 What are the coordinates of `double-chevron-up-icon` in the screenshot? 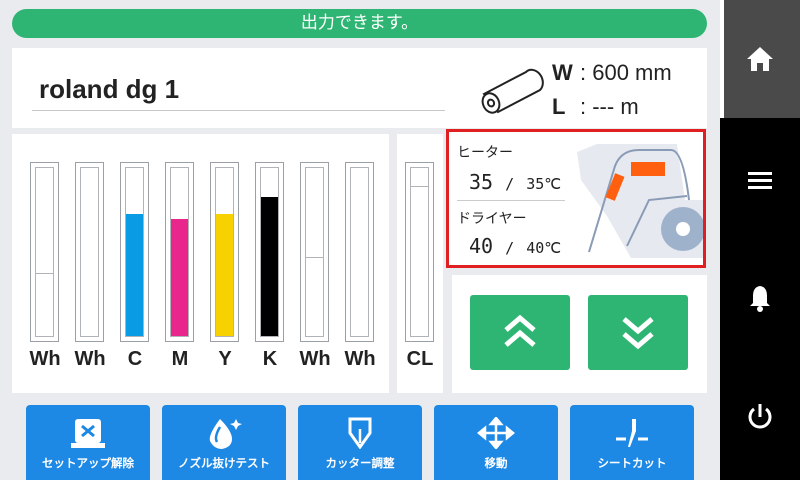 It's located at (520, 330).